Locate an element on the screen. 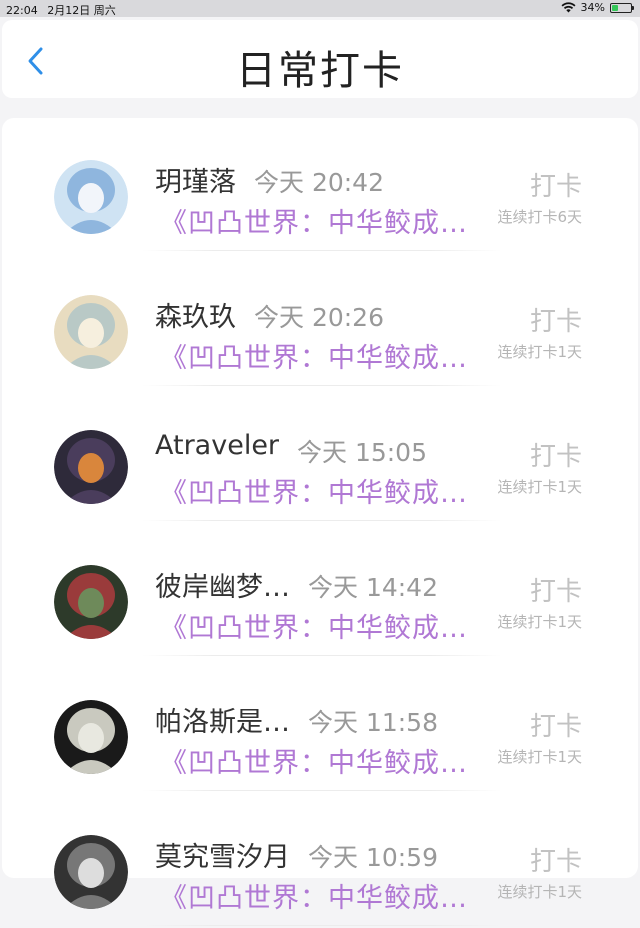  checkin-row: 彼岸幽梦… 今天 14:42 《凹凸世界：中华鲛成… 打卡 连续打卡1天 is located at coordinates (320, 590).